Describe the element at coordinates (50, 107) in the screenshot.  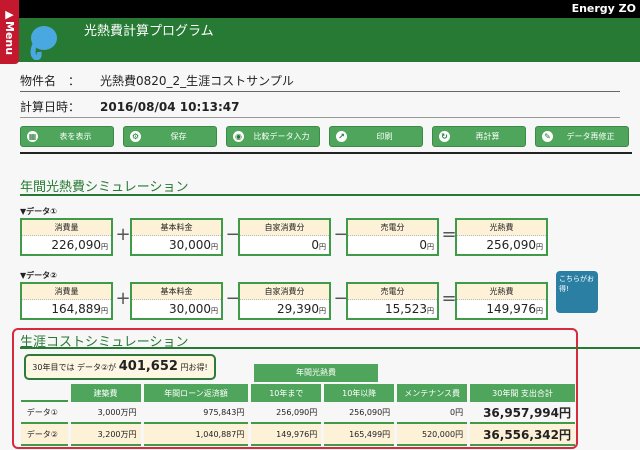
I see `calc-date-label: 計算日時：` at that location.